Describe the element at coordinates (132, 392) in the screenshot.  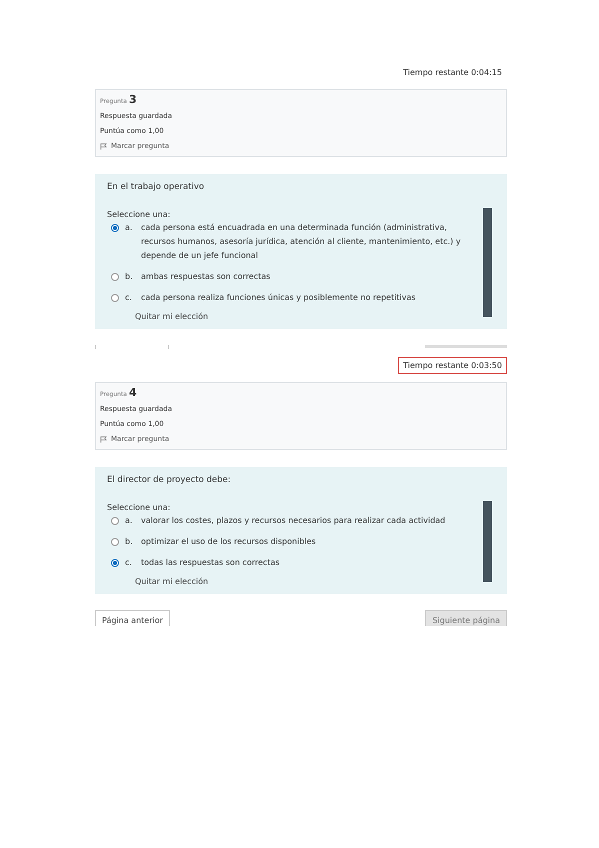
I see `question-number: 4` at that location.